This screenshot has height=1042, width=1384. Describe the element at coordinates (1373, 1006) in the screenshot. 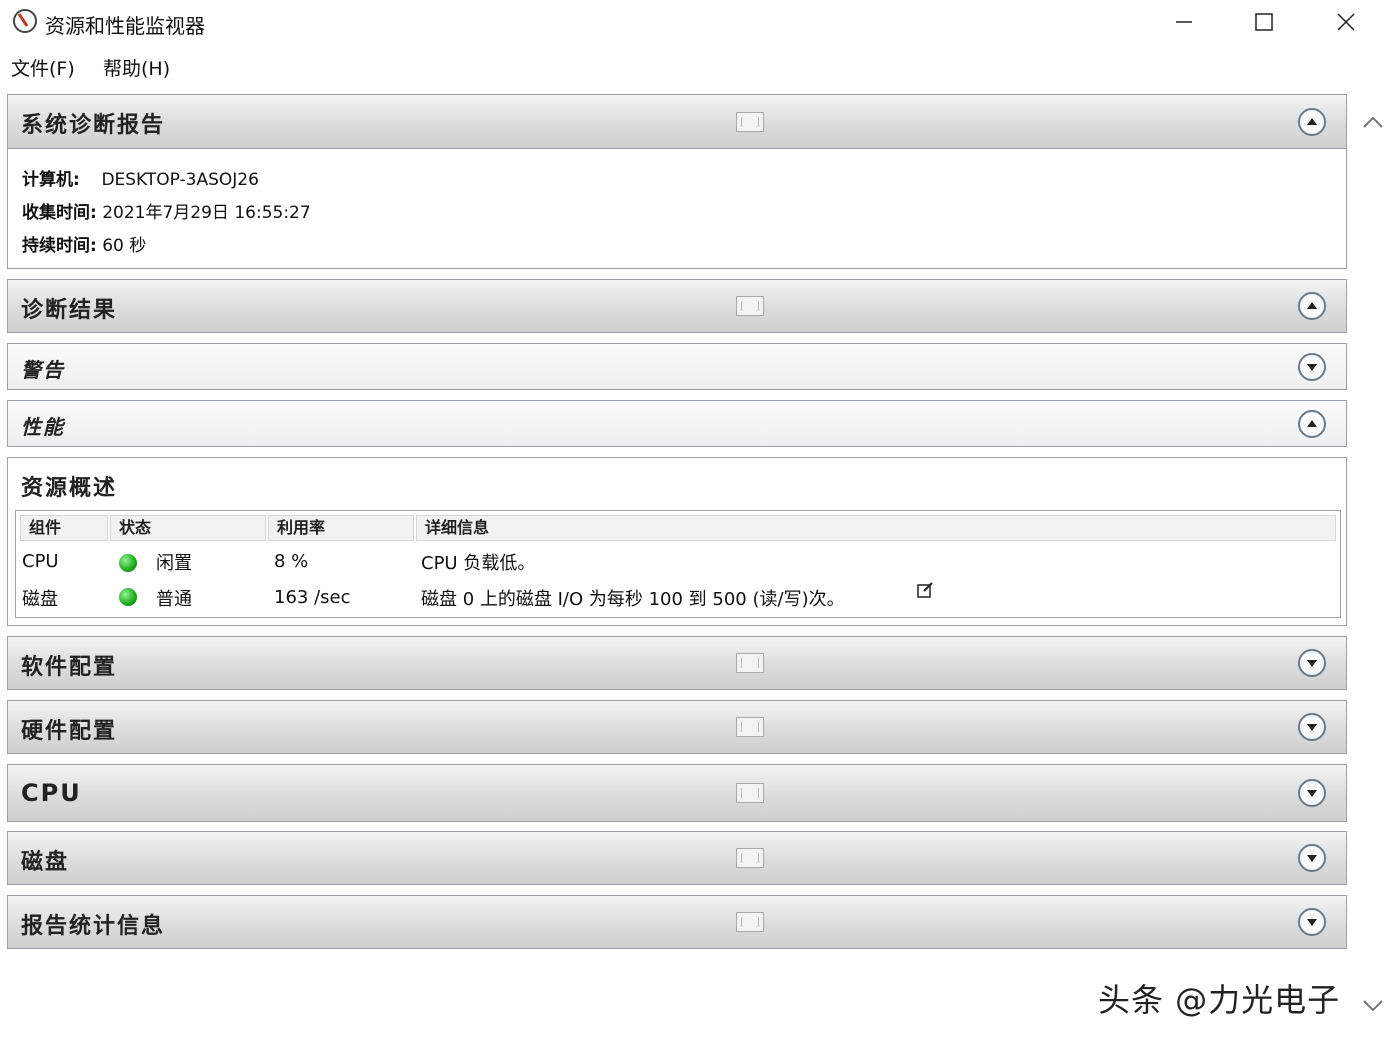

I see `scroll-down-icon` at that location.